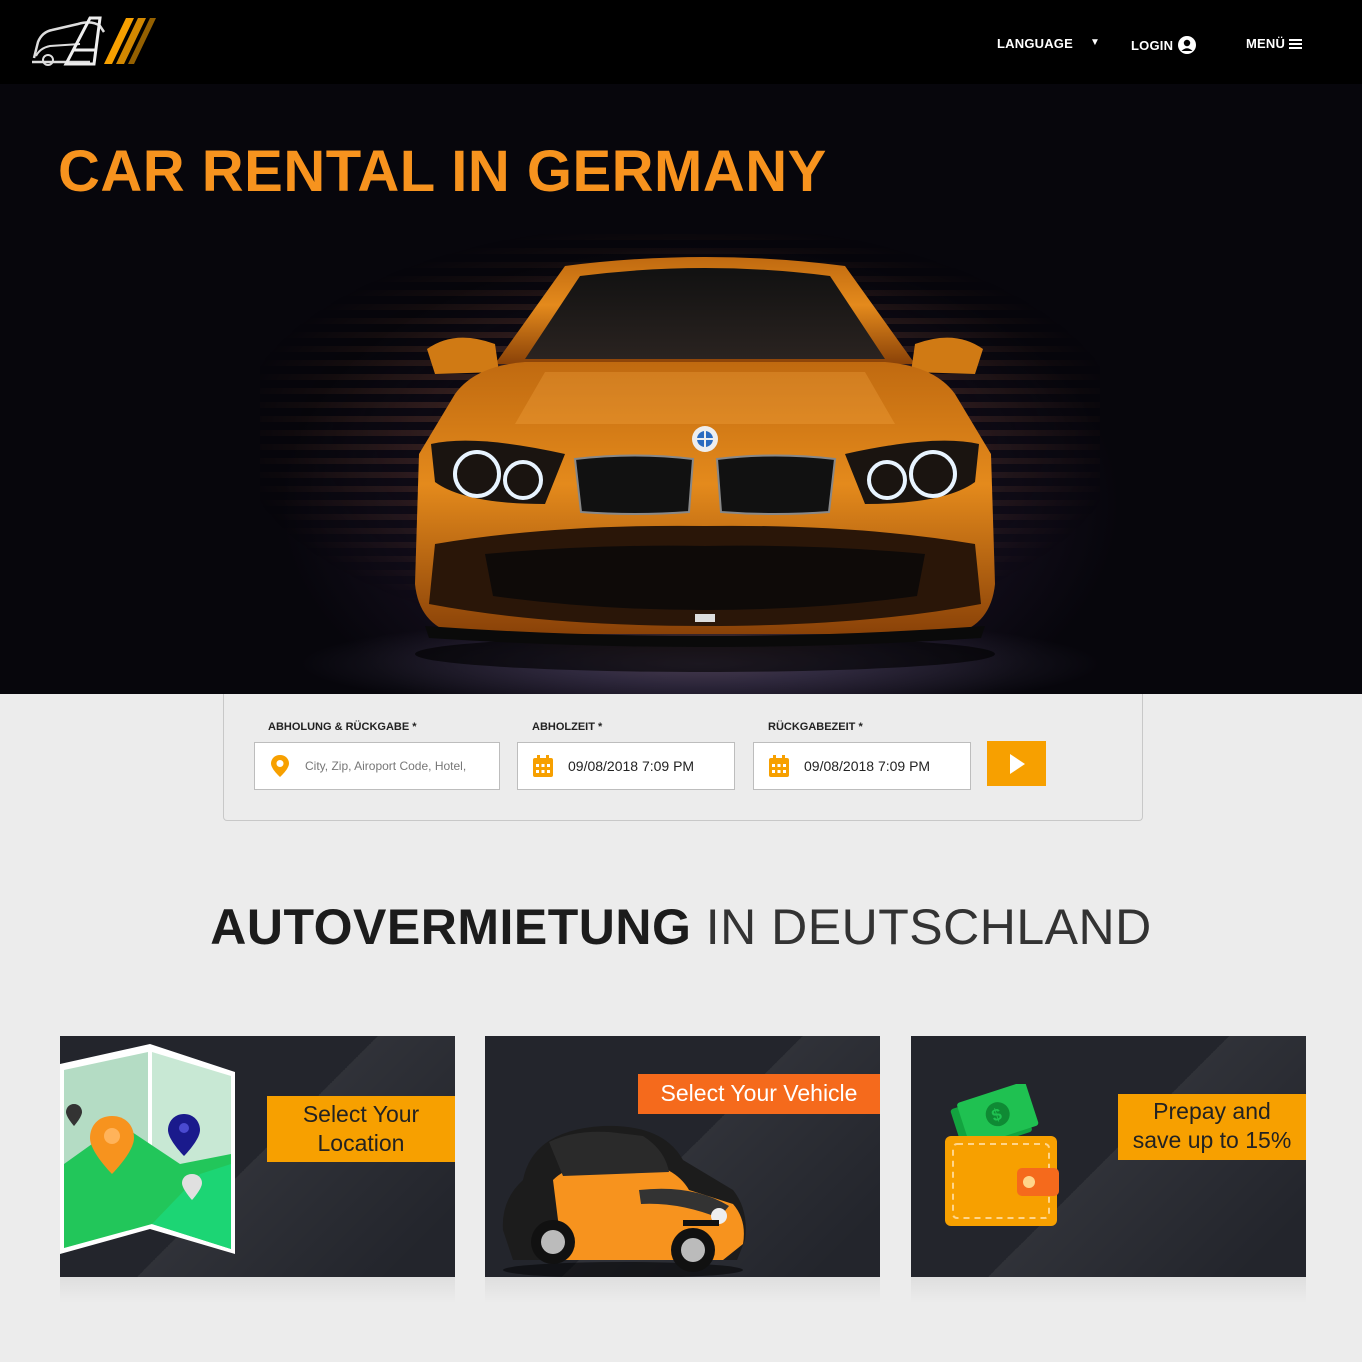 The height and width of the screenshot is (1362, 1362). I want to click on user-icon, so click(1187, 45).